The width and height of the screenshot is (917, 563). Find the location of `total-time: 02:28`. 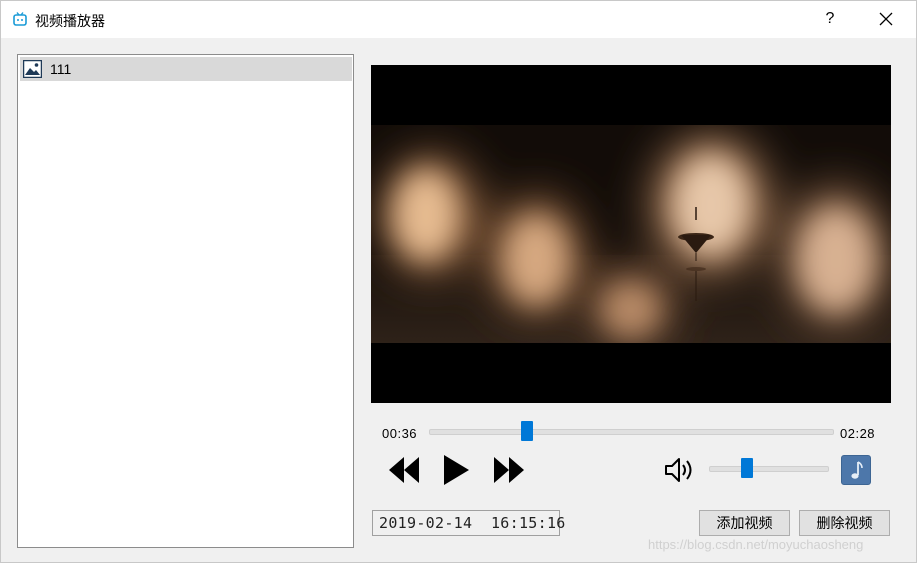

total-time: 02:28 is located at coordinates (858, 433).